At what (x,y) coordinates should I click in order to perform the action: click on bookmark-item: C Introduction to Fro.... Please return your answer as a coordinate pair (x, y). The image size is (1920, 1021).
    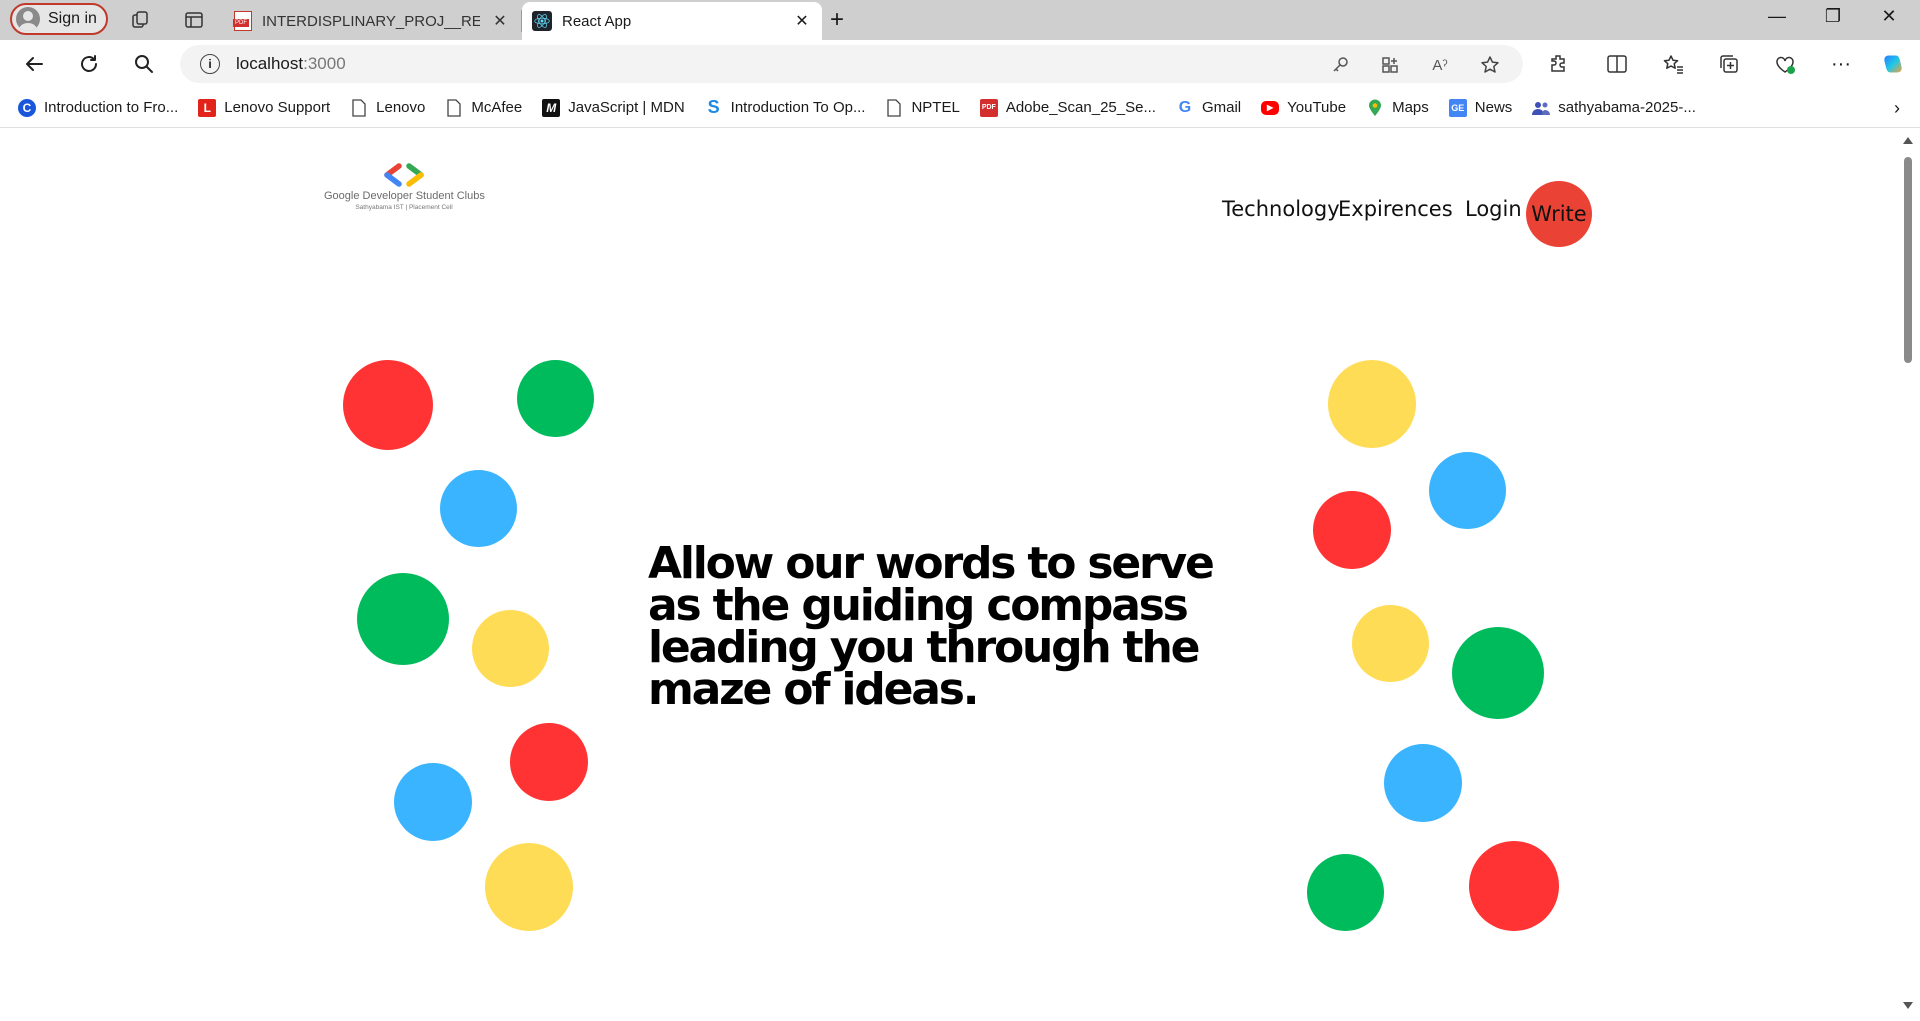
    Looking at the image, I should click on (98, 107).